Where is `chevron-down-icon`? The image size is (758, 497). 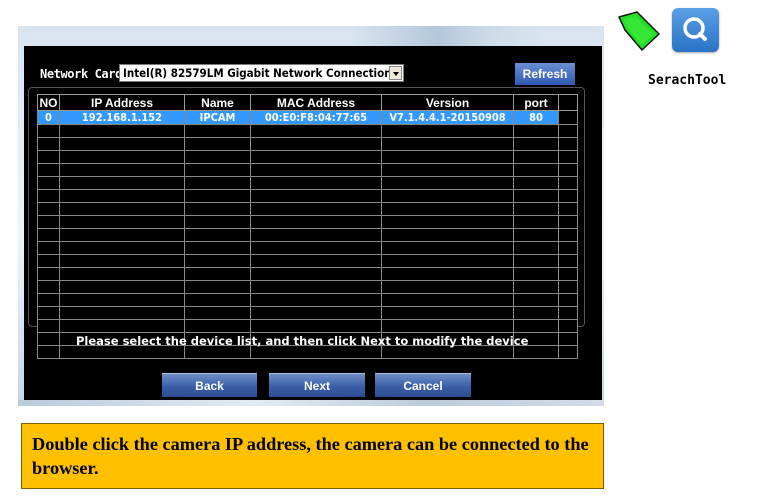
chevron-down-icon is located at coordinates (395, 73).